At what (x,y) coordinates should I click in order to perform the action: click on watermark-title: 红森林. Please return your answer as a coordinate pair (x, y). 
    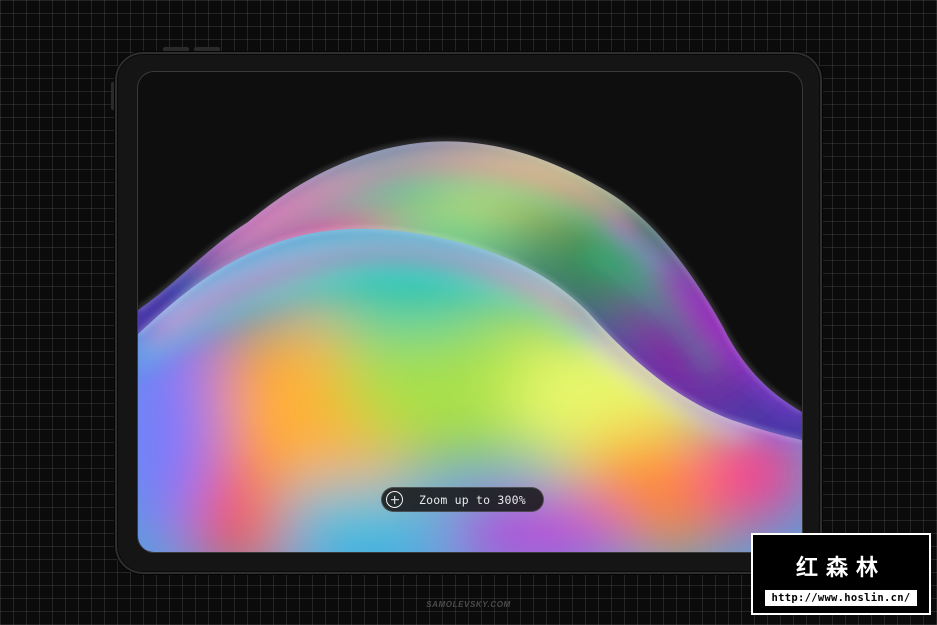
    Looking at the image, I should click on (840, 568).